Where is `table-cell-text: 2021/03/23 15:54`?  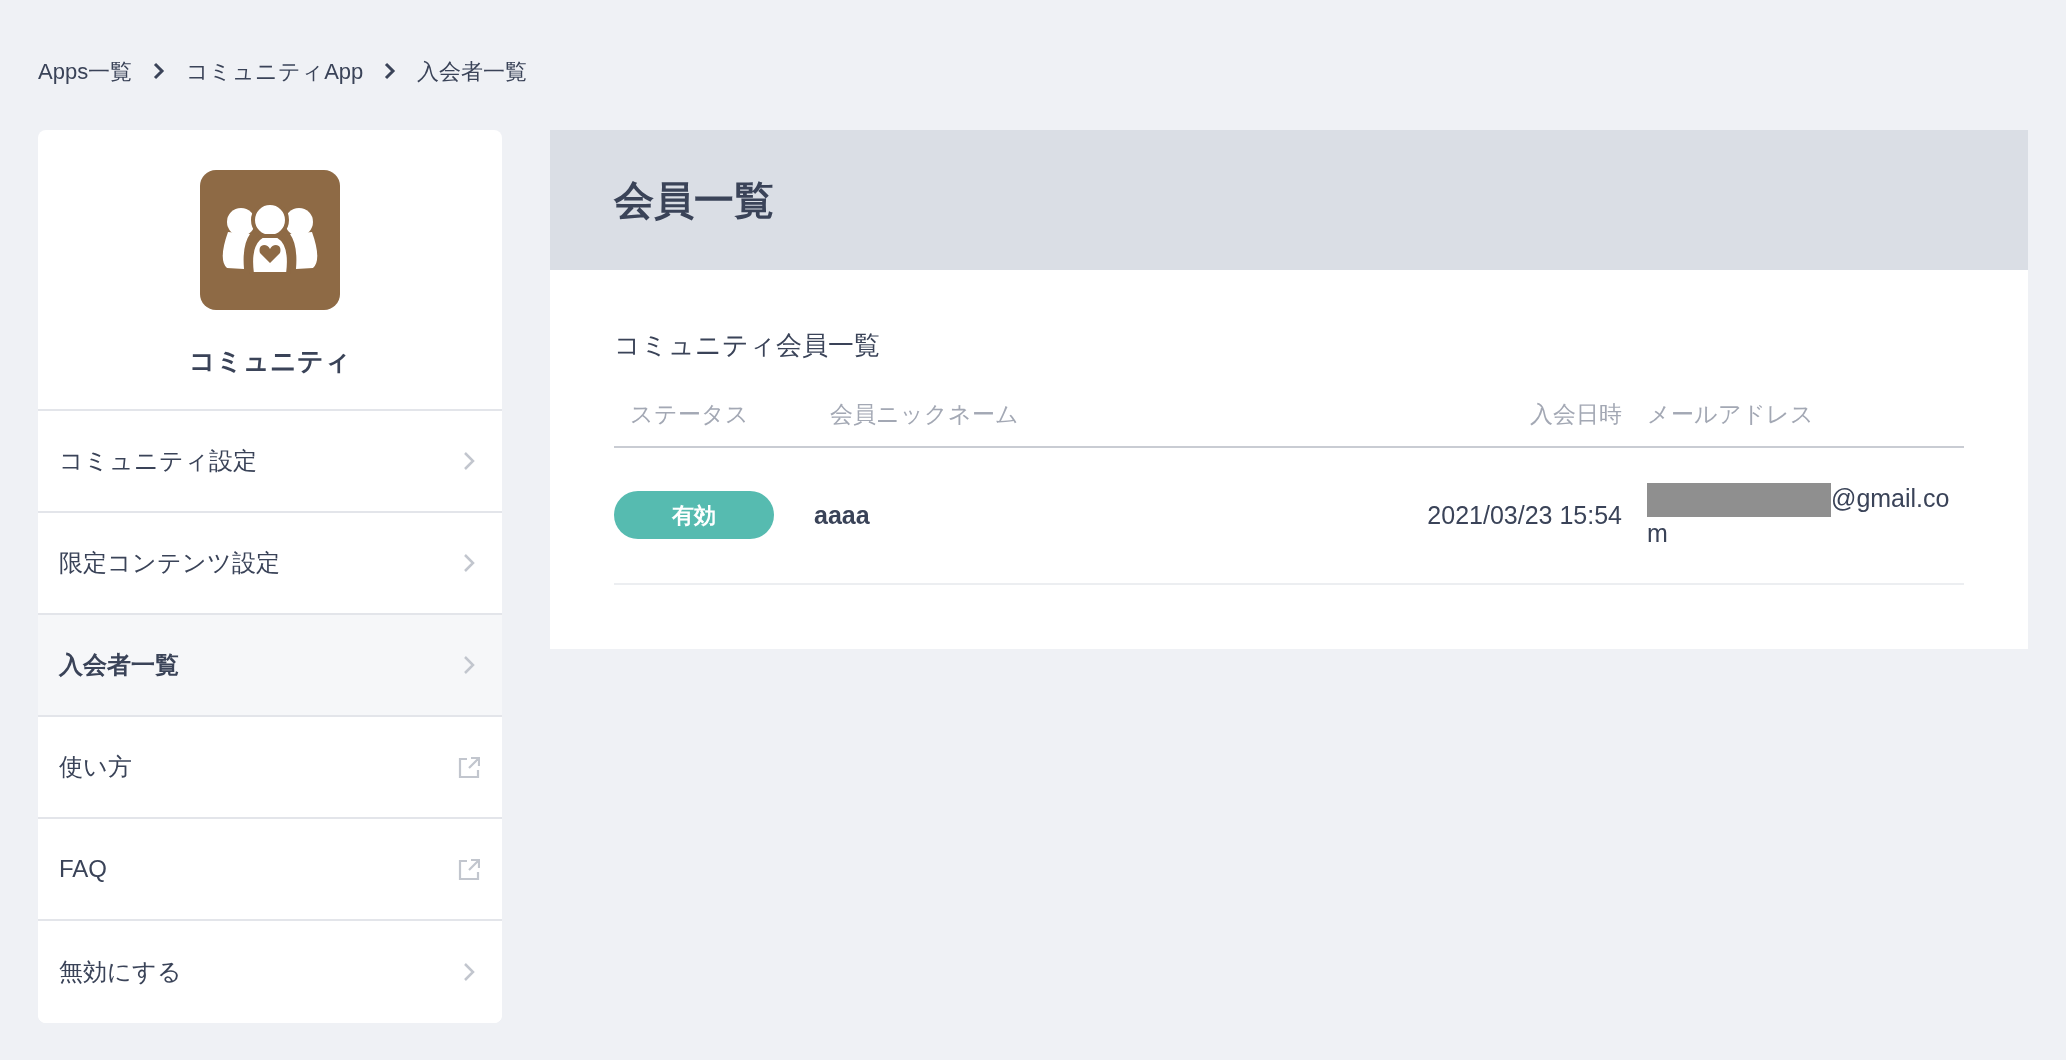 table-cell-text: 2021/03/23 15:54 is located at coordinates (1524, 515).